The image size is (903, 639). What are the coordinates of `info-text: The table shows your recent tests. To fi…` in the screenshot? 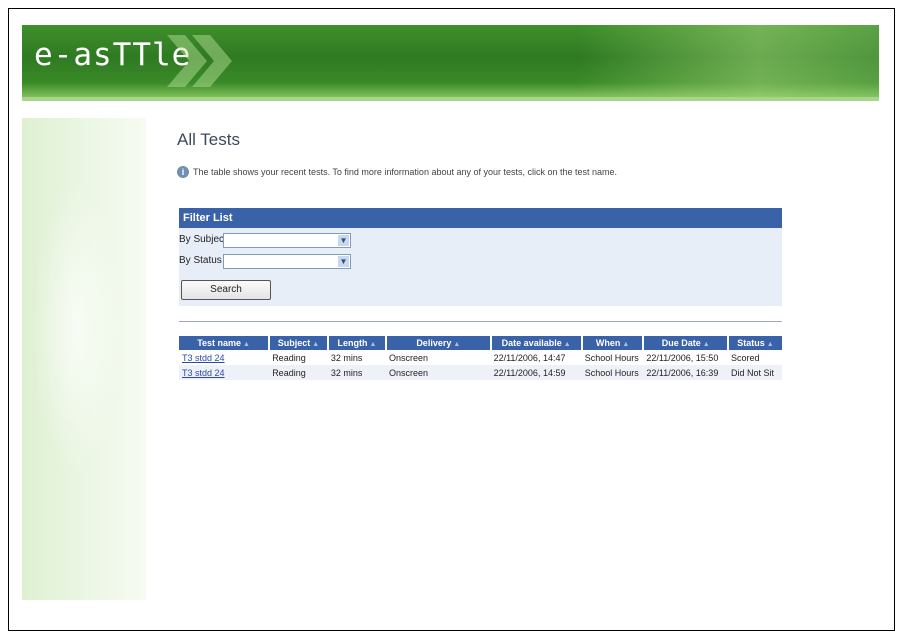 It's located at (405, 172).